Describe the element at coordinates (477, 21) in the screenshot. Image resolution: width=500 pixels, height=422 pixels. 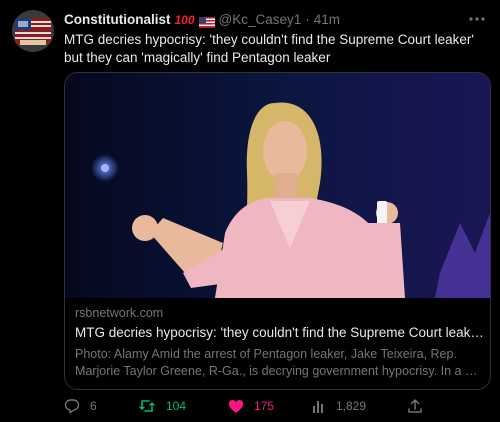
I see `more-horizontal-icon` at that location.